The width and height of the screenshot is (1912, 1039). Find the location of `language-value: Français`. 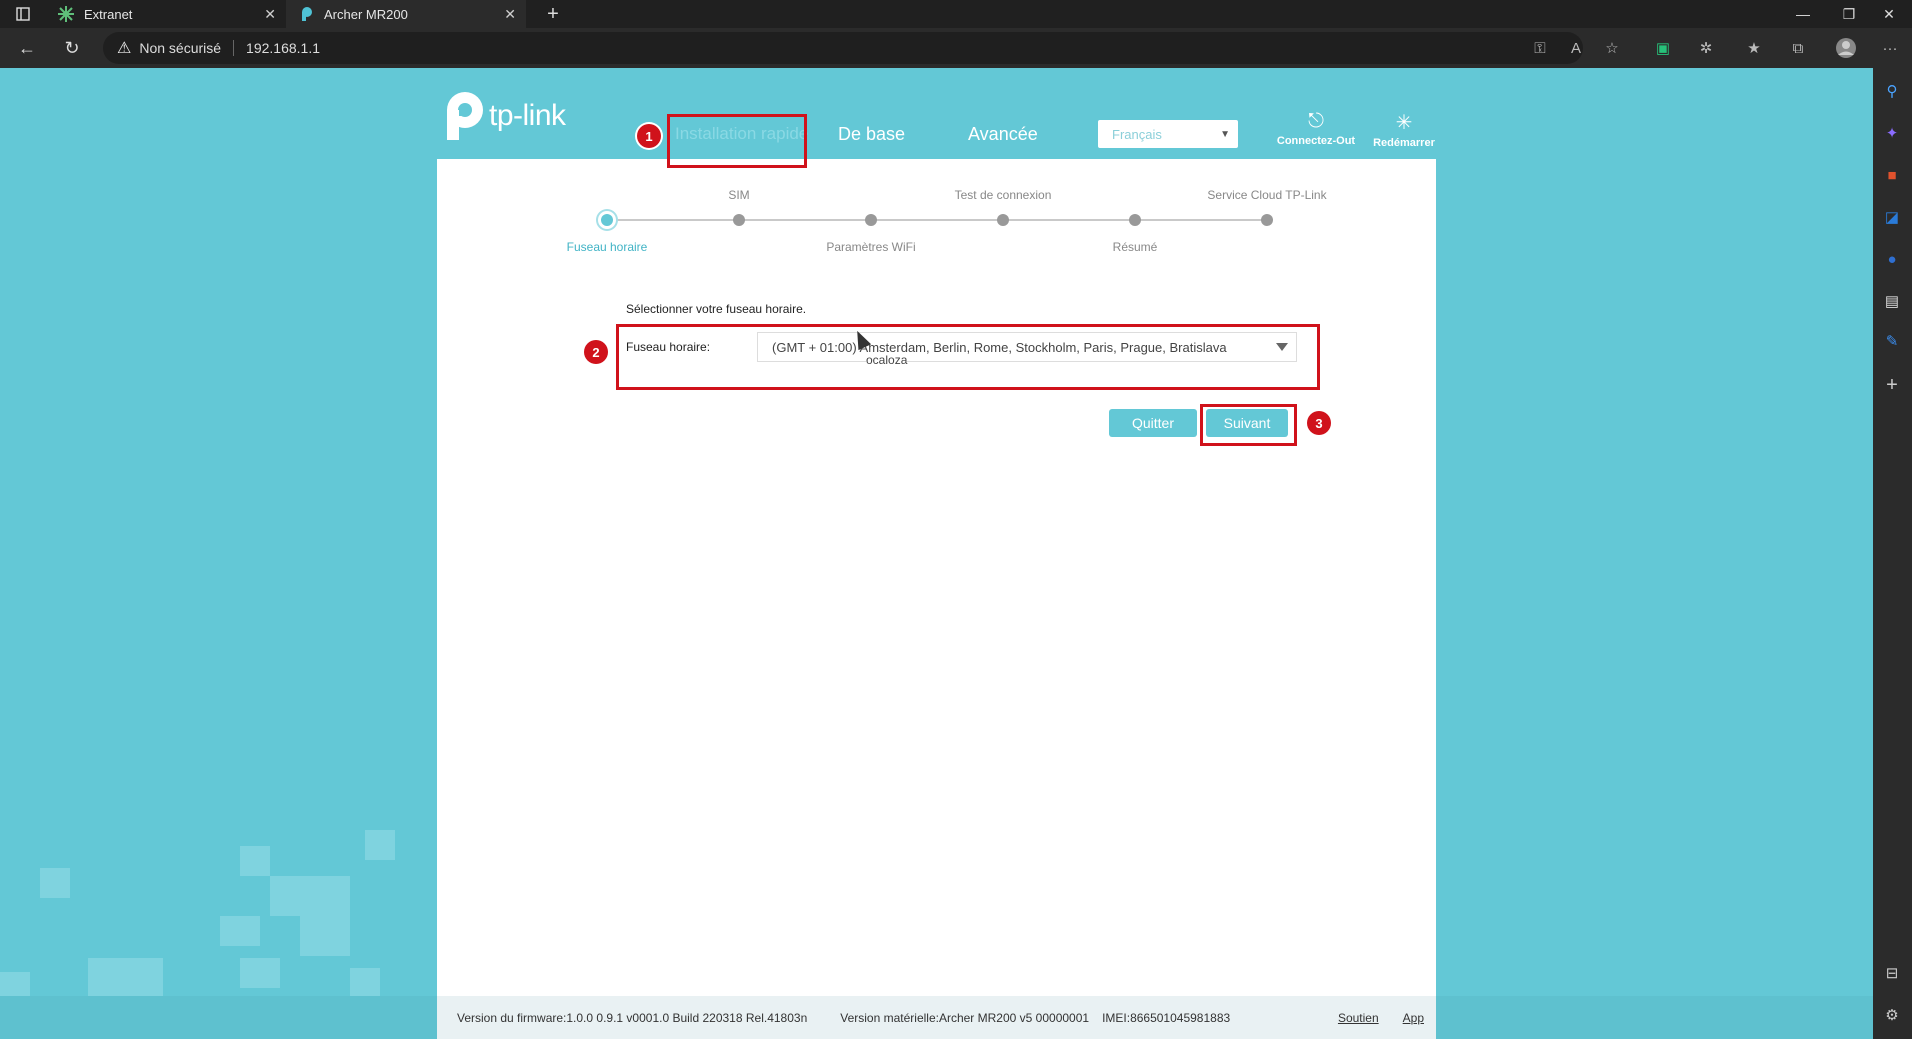

language-value: Français is located at coordinates (1137, 134).